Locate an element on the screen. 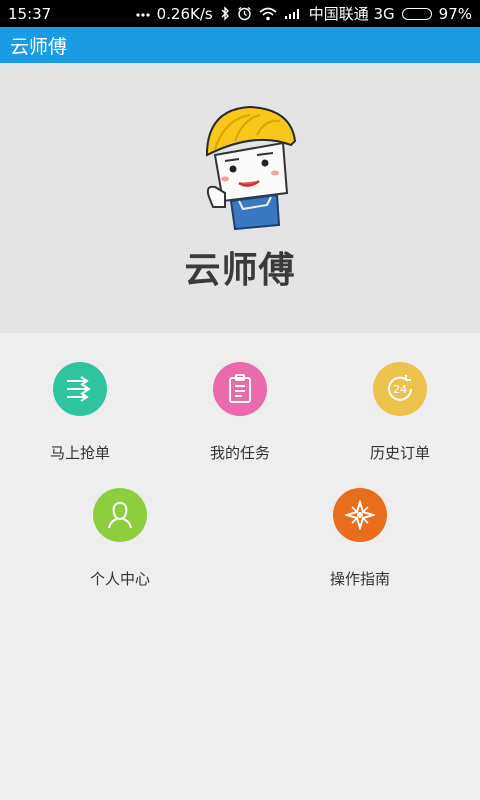  status-time: 15:37 is located at coordinates (30, 13).